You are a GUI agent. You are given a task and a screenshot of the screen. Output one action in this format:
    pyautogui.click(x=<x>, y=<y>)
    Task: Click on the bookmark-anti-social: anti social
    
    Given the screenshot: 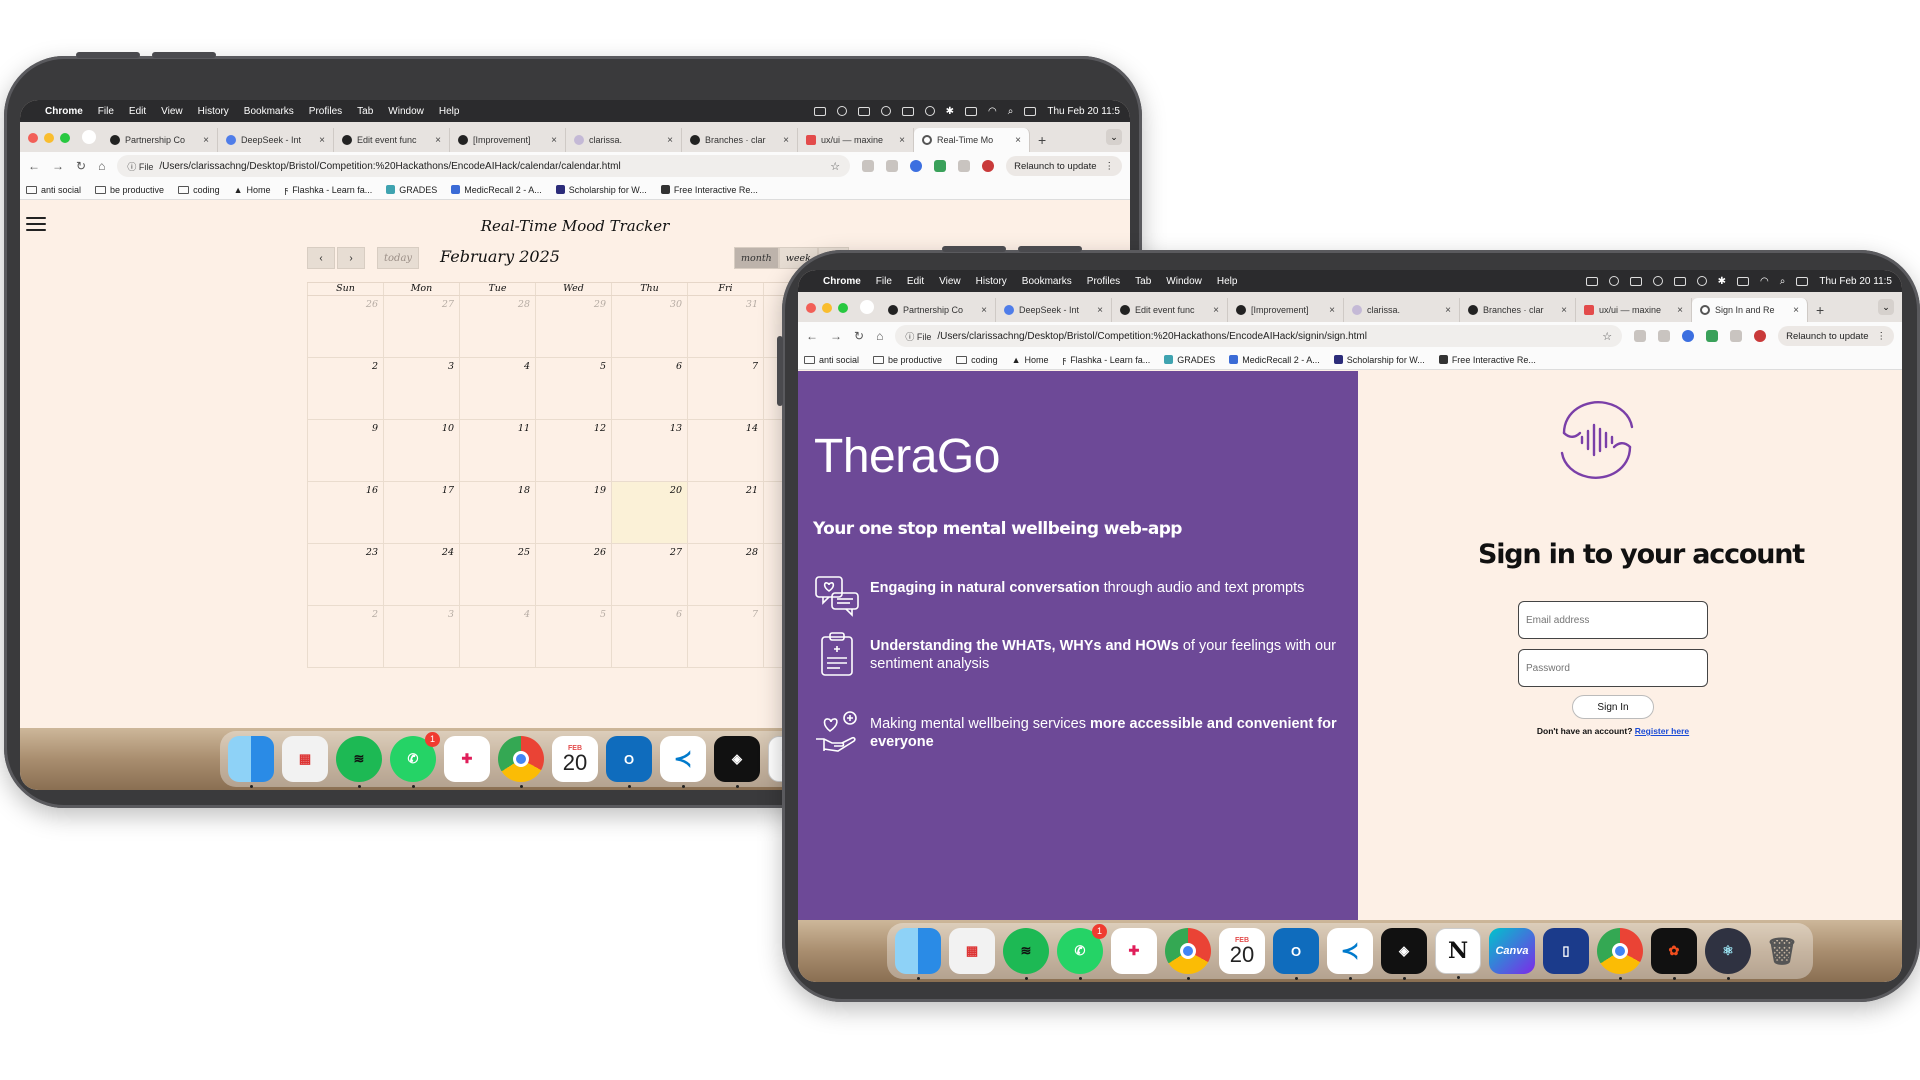 What is the action you would take?
    pyautogui.click(x=53, y=190)
    